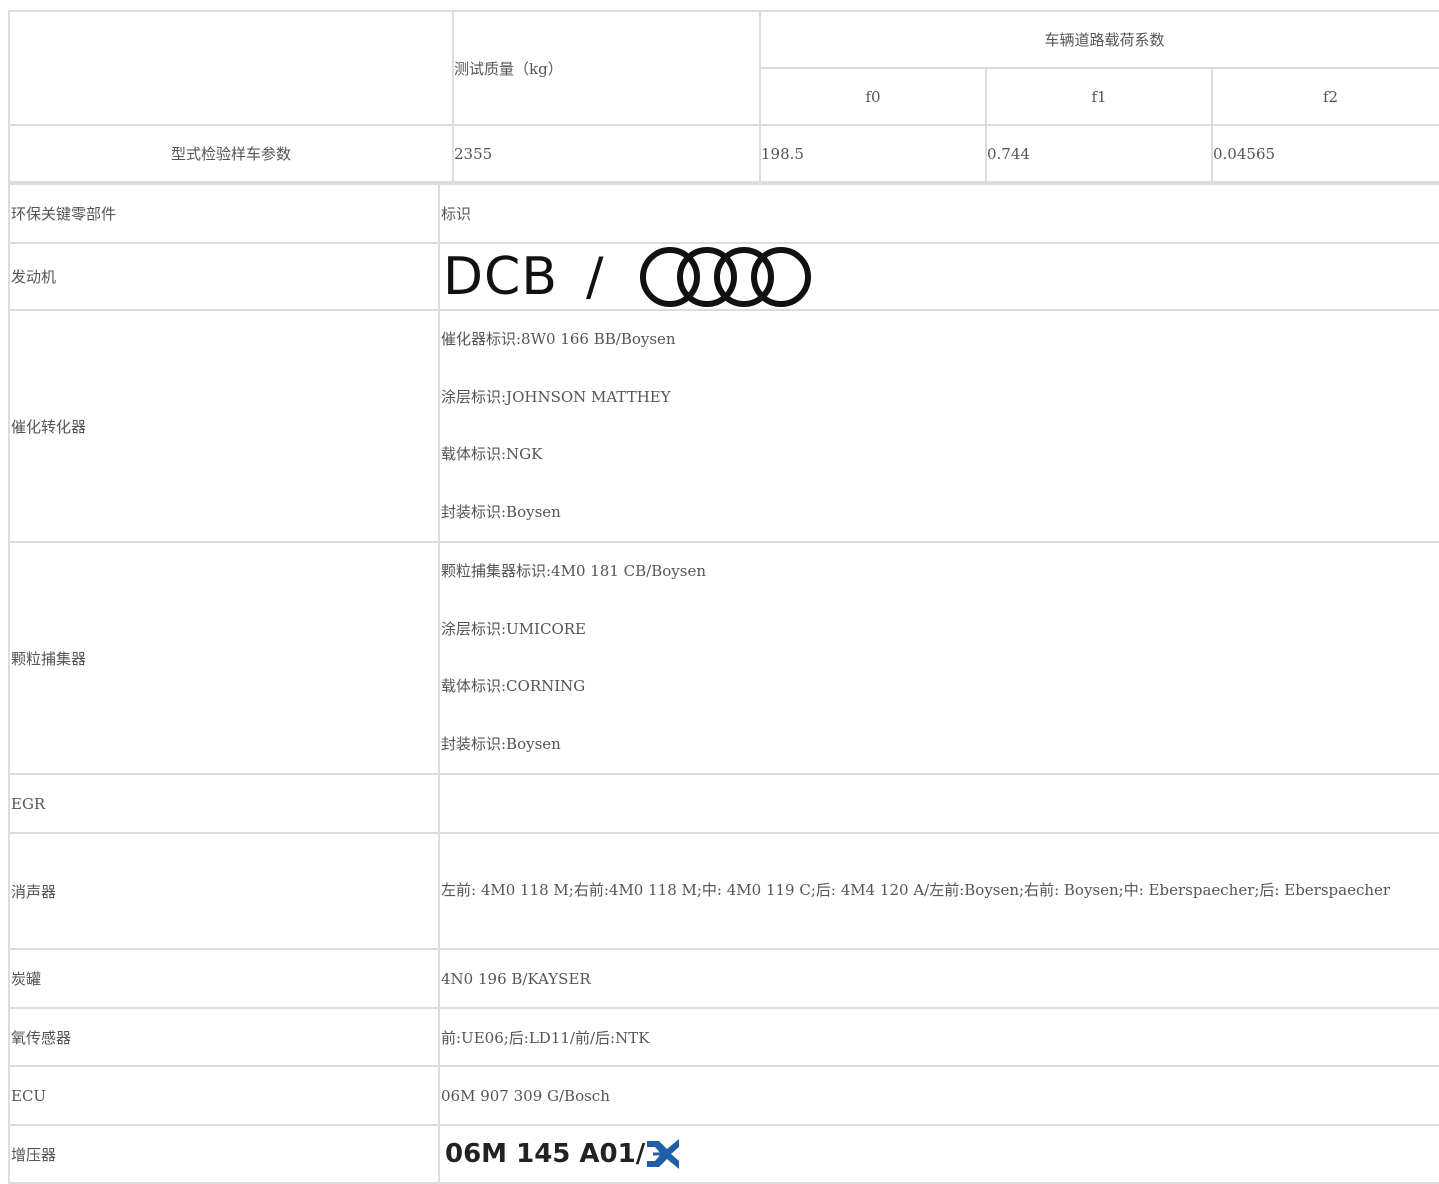  I want to click on f2-header: f2, so click(1325, 96).